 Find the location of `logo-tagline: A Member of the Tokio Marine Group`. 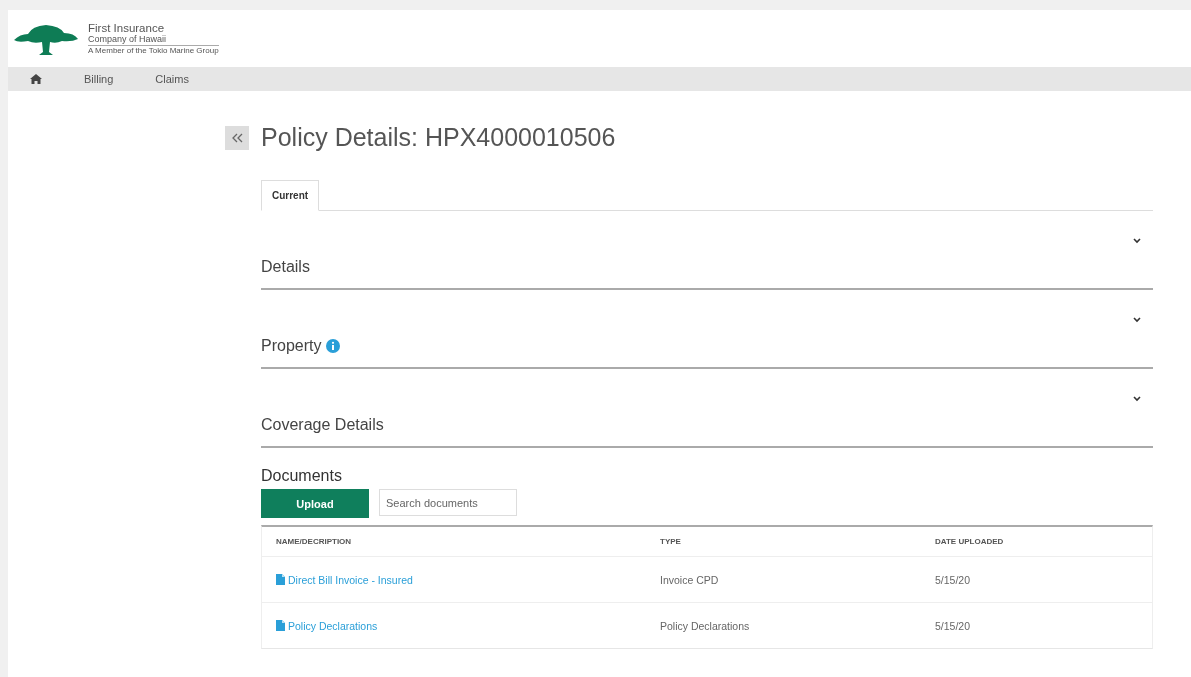

logo-tagline: A Member of the Tokio Marine Group is located at coordinates (153, 50).